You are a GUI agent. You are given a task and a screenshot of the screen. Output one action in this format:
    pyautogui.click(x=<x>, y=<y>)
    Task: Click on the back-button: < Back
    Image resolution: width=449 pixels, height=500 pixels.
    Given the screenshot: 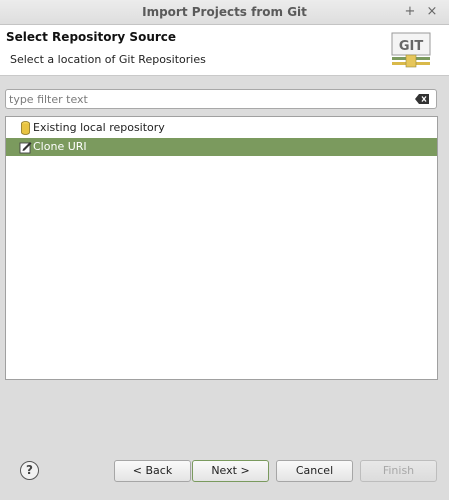 What is the action you would take?
    pyautogui.click(x=152, y=471)
    